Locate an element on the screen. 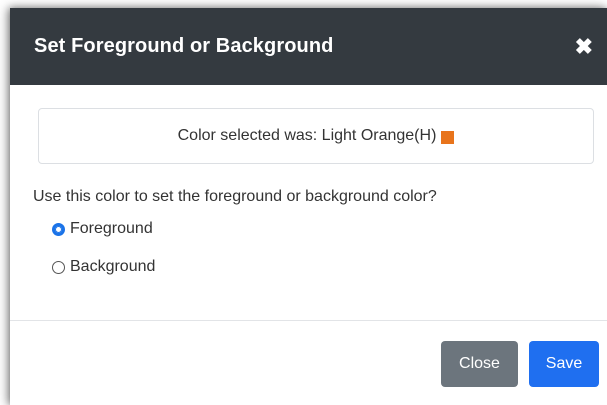 The image size is (607, 405). footer-divider is located at coordinates (308, 320).